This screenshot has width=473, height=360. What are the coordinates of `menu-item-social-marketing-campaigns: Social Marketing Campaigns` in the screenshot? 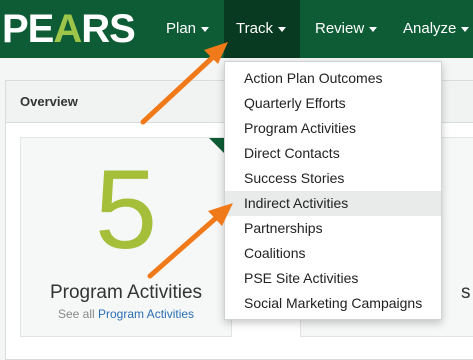 It's located at (333, 303).